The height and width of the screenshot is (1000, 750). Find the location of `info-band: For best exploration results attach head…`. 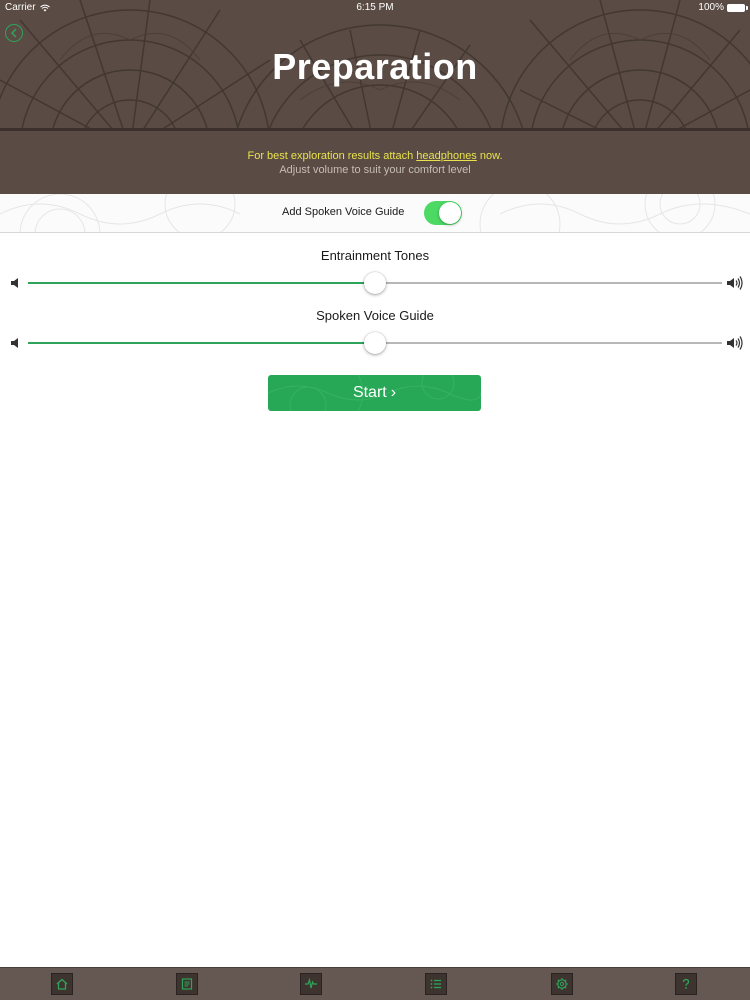

info-band: For best exploration results attach head… is located at coordinates (375, 162).